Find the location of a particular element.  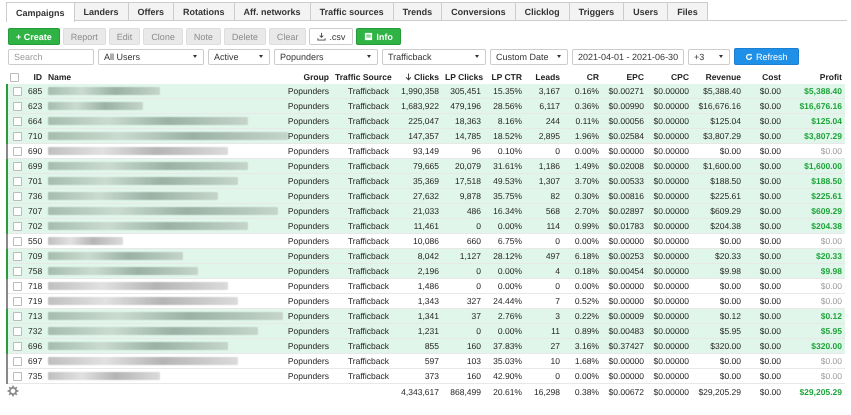

table-cell: 702 is located at coordinates (35, 226).